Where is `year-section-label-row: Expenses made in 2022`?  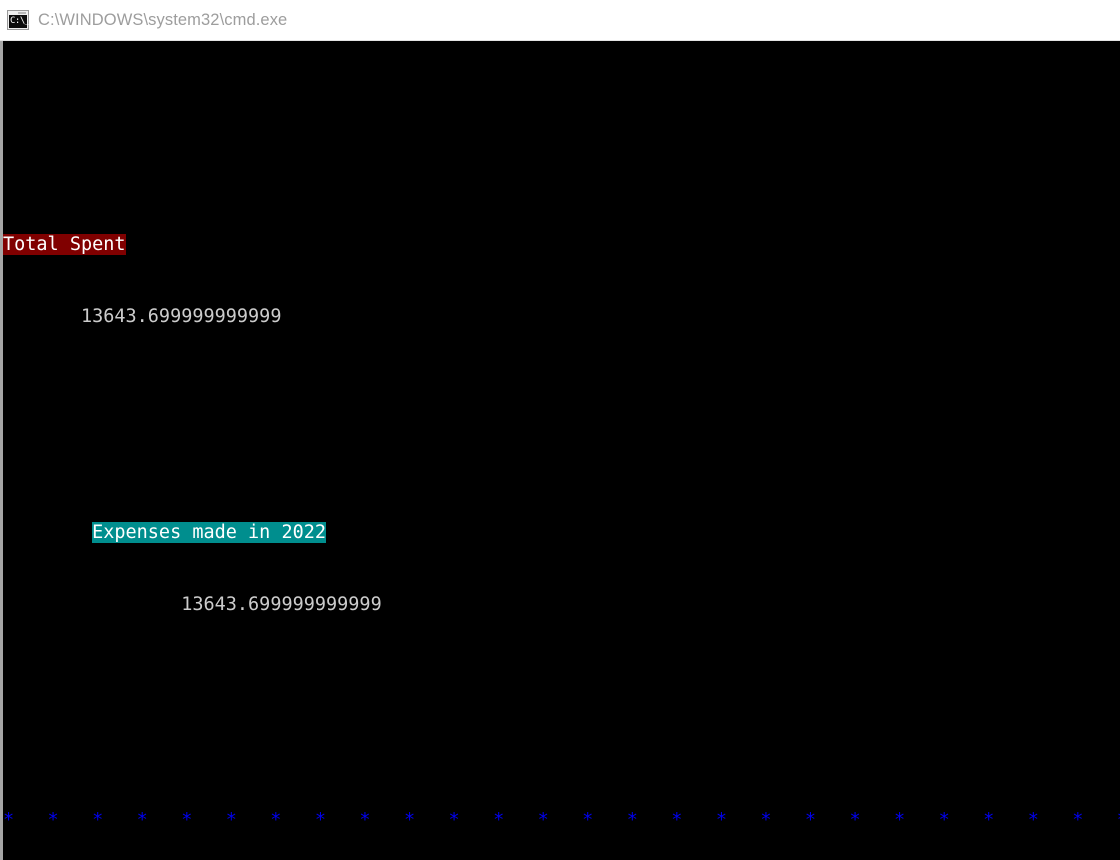 year-section-label-row: Expenses made in 2022 is located at coordinates (561, 533).